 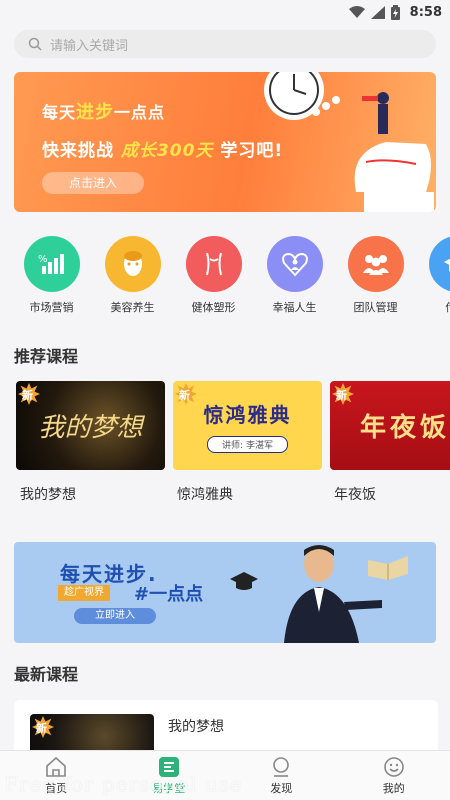 I want to click on recommended-title: 推荐课程, so click(x=46, y=356).